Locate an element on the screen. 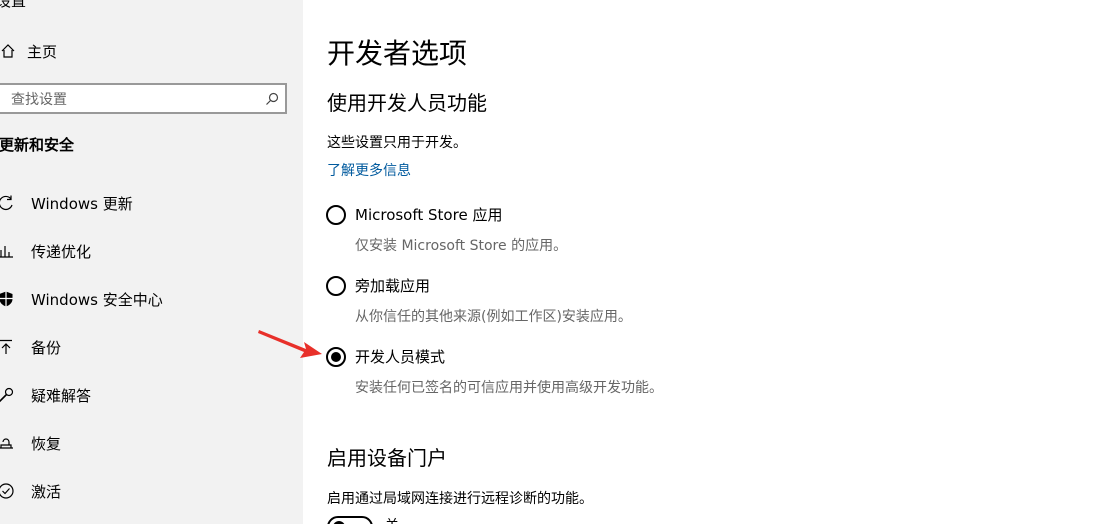 The width and height of the screenshot is (1100, 524). radio-developer-mode: 开发人员模式 is located at coordinates (385, 356).